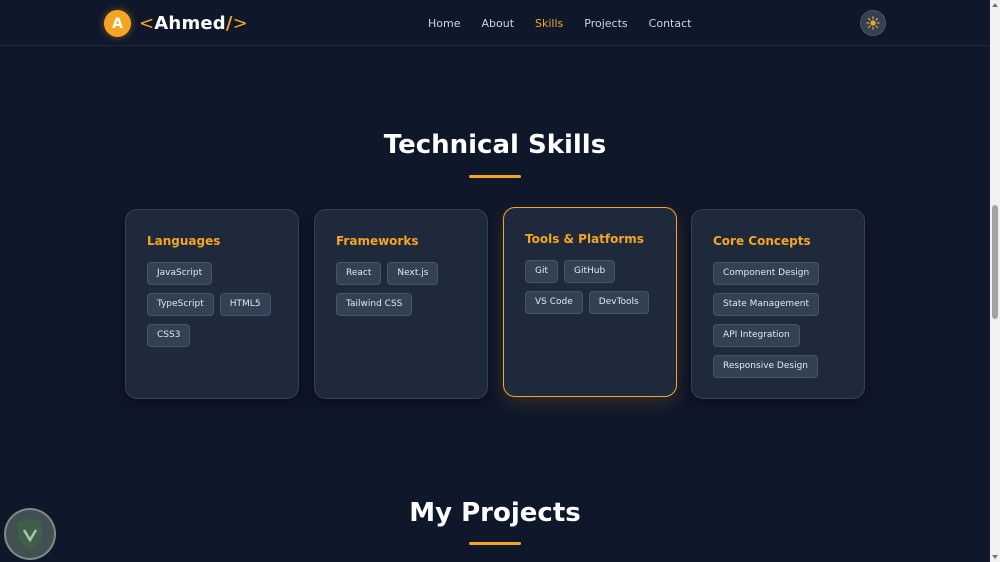 The width and height of the screenshot is (1000, 562). Describe the element at coordinates (605, 23) in the screenshot. I see `nav-link-projects: Projects` at that location.